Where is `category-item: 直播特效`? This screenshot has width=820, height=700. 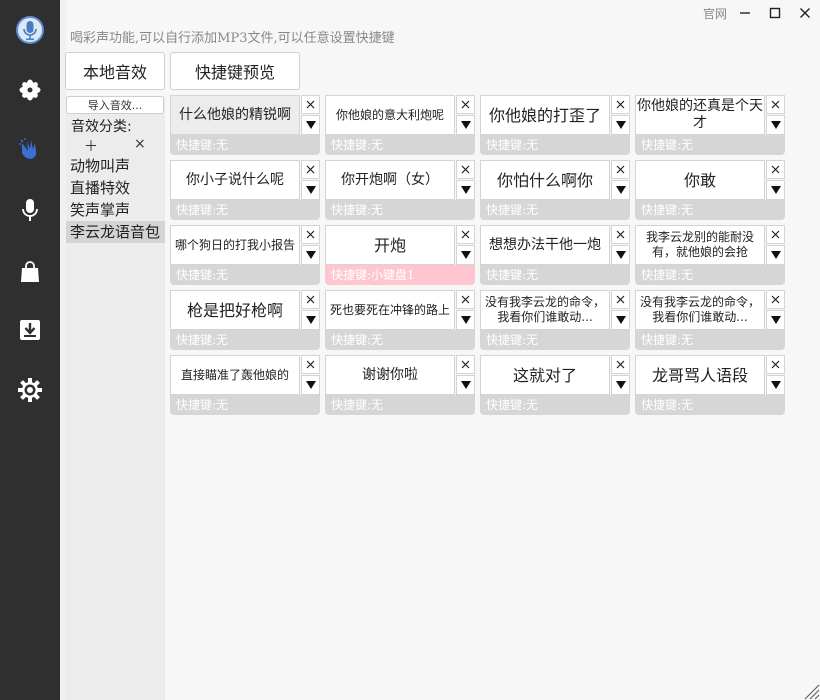
category-item: 直播特效 is located at coordinates (115, 188).